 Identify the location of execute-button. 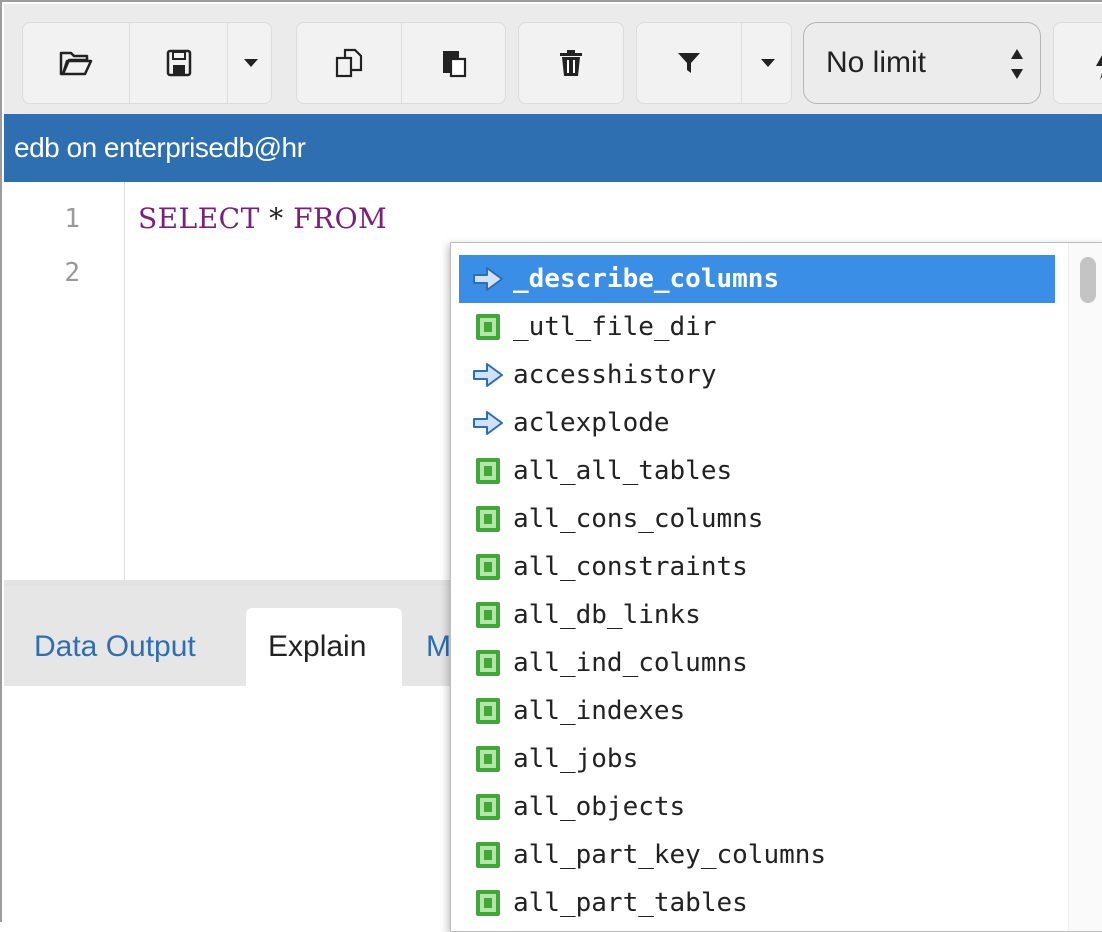
(1077, 63).